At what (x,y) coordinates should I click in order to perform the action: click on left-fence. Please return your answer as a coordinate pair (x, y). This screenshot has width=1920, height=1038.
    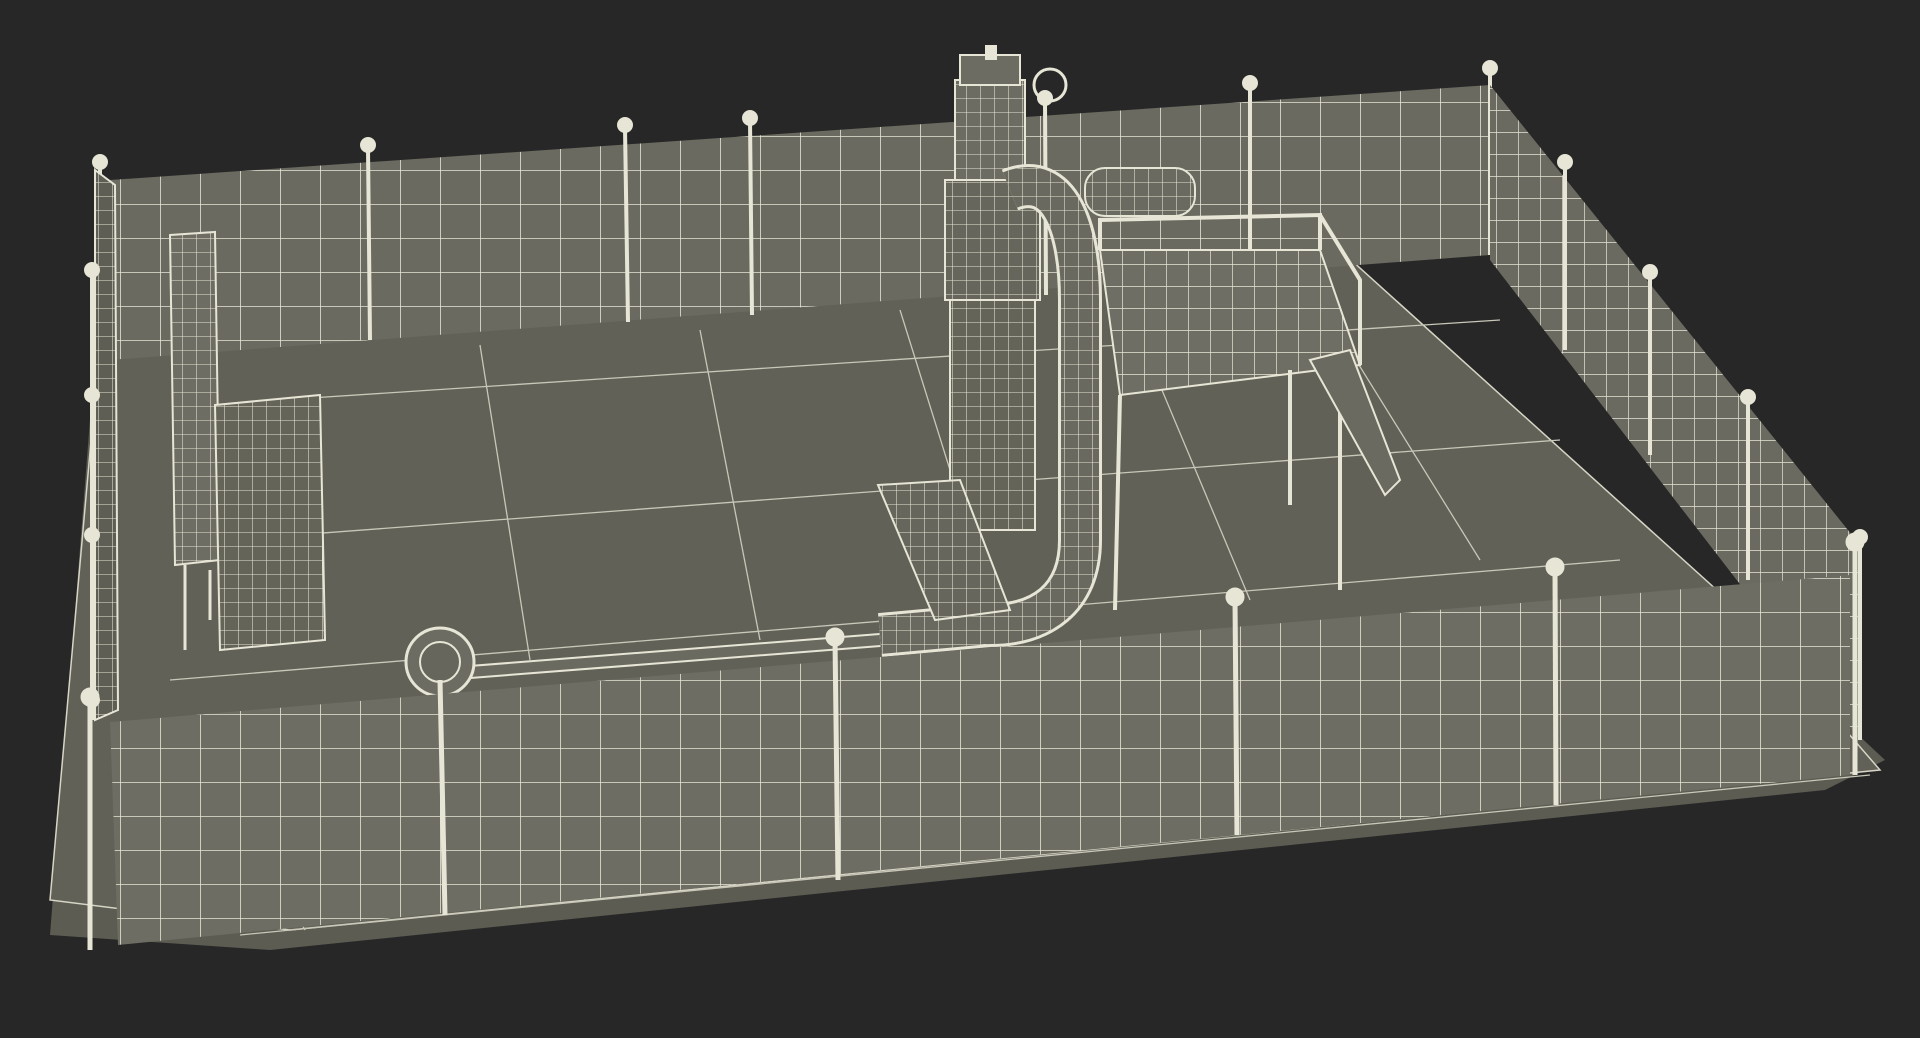
    Looking at the image, I should click on (102, 445).